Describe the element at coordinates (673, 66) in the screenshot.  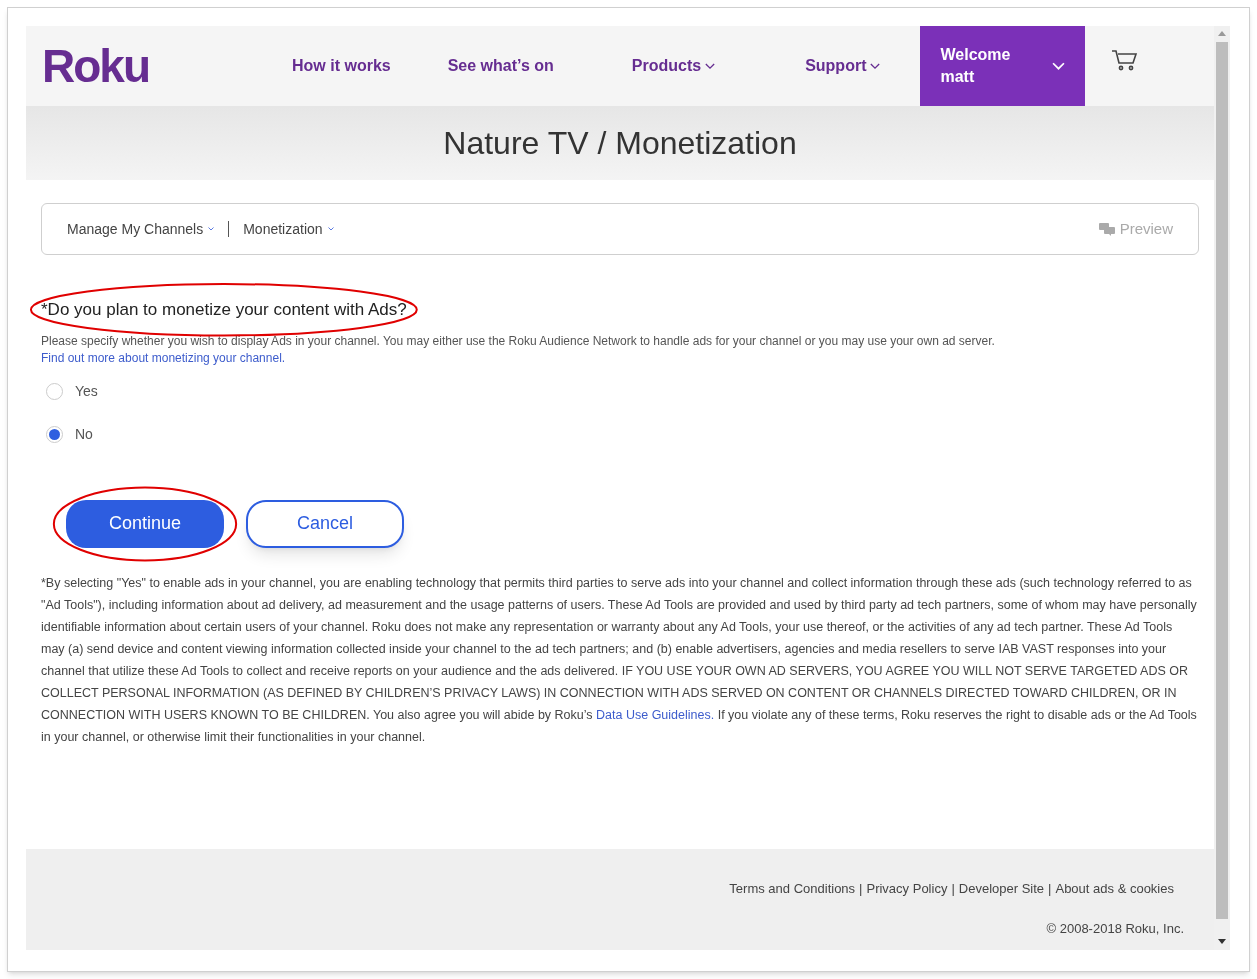
I see `nav-link: Products` at that location.